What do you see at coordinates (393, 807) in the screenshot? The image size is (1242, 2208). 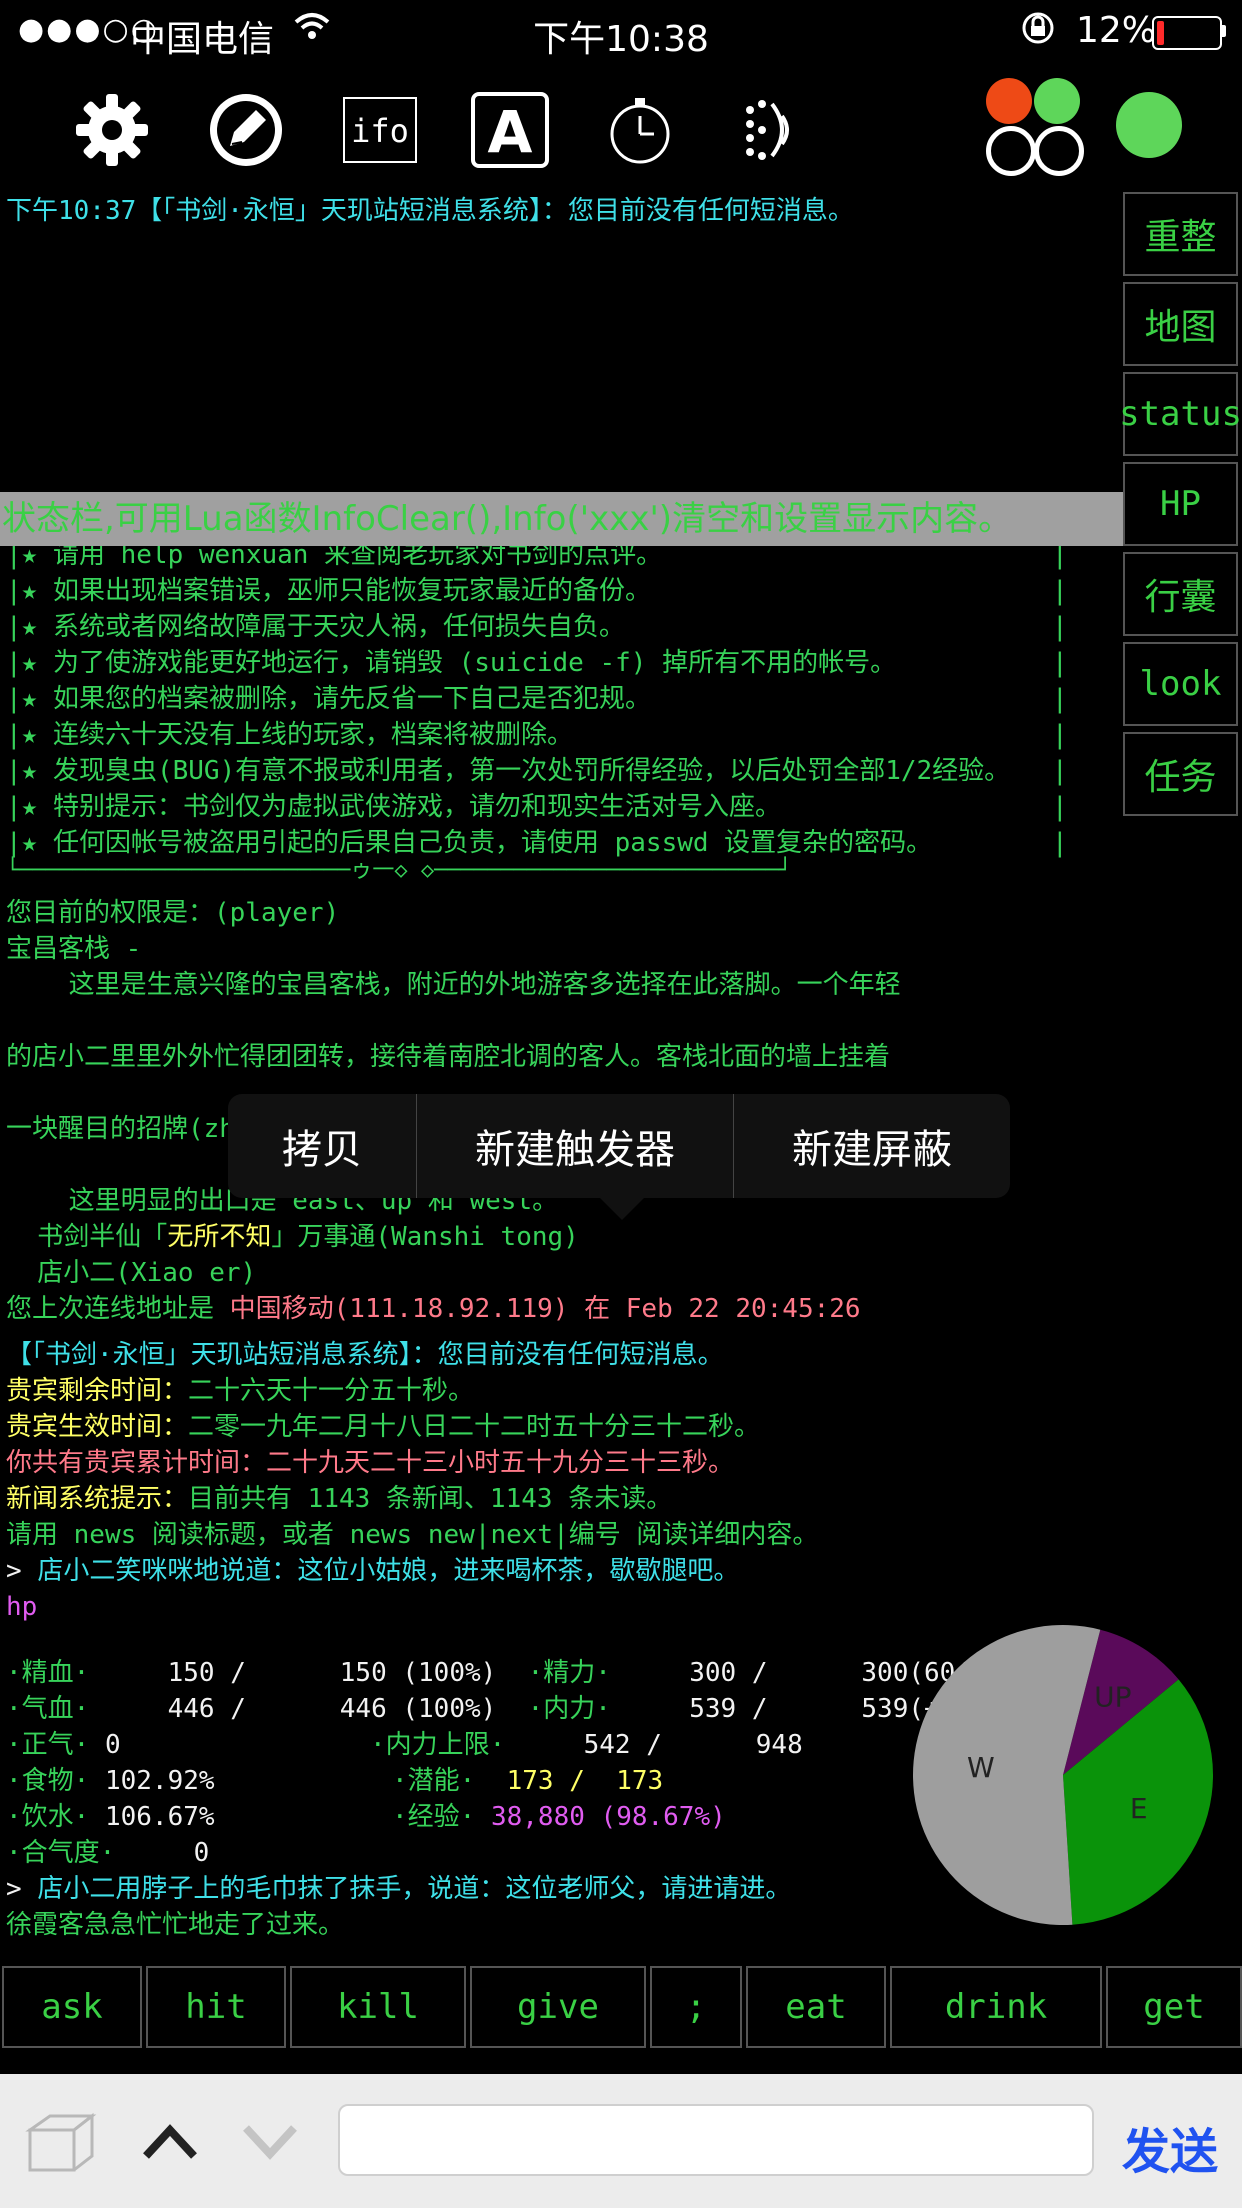 I see `notice-line: |★ 特别提示：书剑仅为虚拟武侠游戏，请勿和现实生活对号入座。` at bounding box center [393, 807].